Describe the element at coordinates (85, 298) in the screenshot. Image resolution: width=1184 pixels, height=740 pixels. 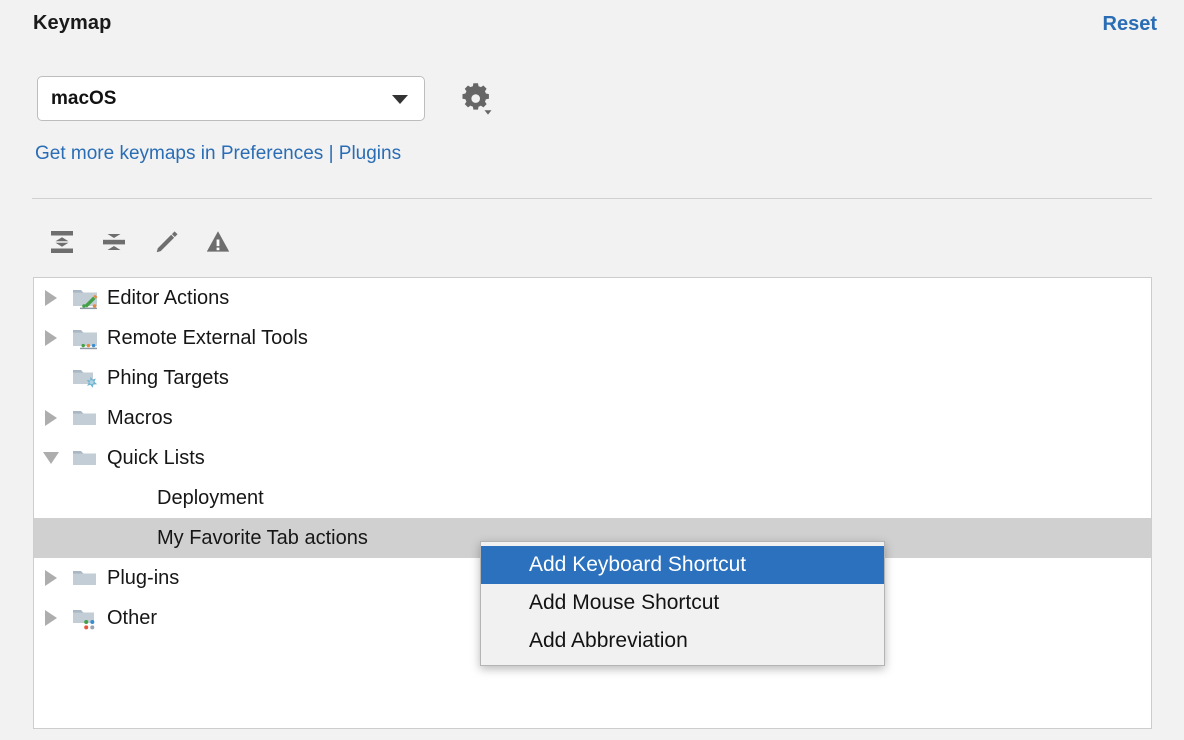
I see `folder-editor-icon` at that location.